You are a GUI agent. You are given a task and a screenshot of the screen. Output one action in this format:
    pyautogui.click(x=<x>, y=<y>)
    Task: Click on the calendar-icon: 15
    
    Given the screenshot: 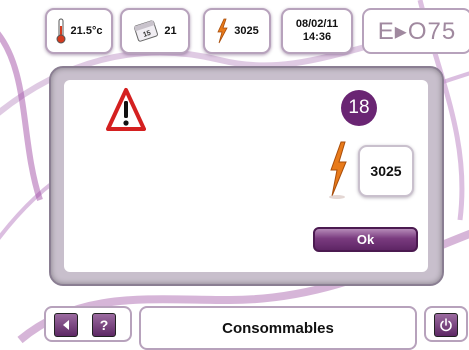 What is the action you would take?
    pyautogui.click(x=146, y=31)
    